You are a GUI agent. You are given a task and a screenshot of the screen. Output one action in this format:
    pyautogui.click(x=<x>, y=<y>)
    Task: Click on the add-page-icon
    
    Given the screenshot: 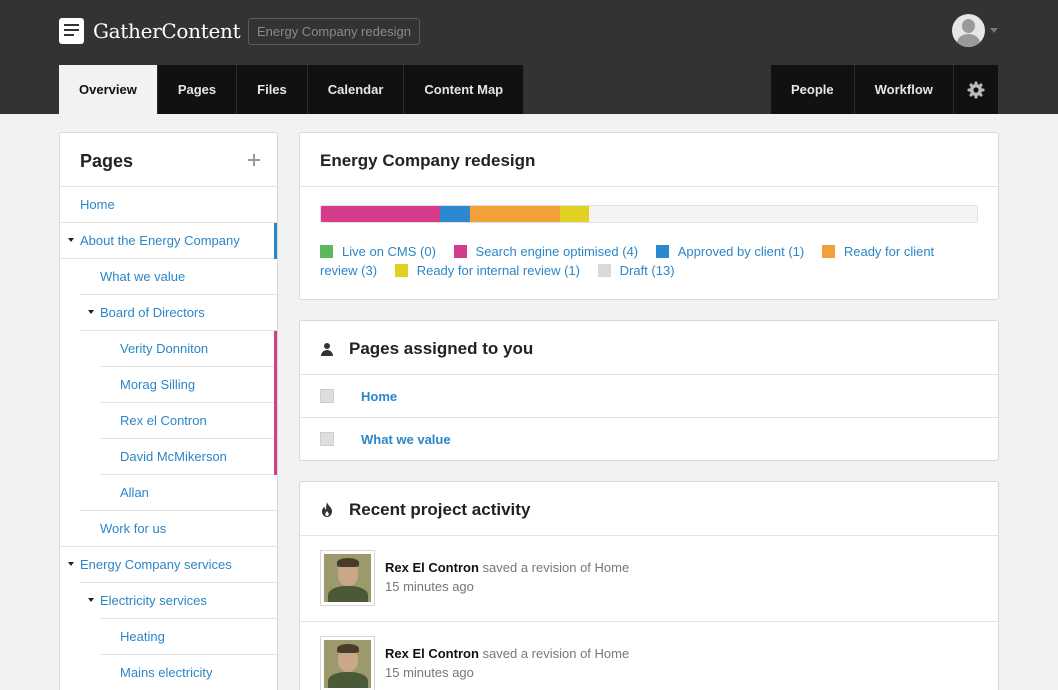 What is the action you would take?
    pyautogui.click(x=254, y=160)
    